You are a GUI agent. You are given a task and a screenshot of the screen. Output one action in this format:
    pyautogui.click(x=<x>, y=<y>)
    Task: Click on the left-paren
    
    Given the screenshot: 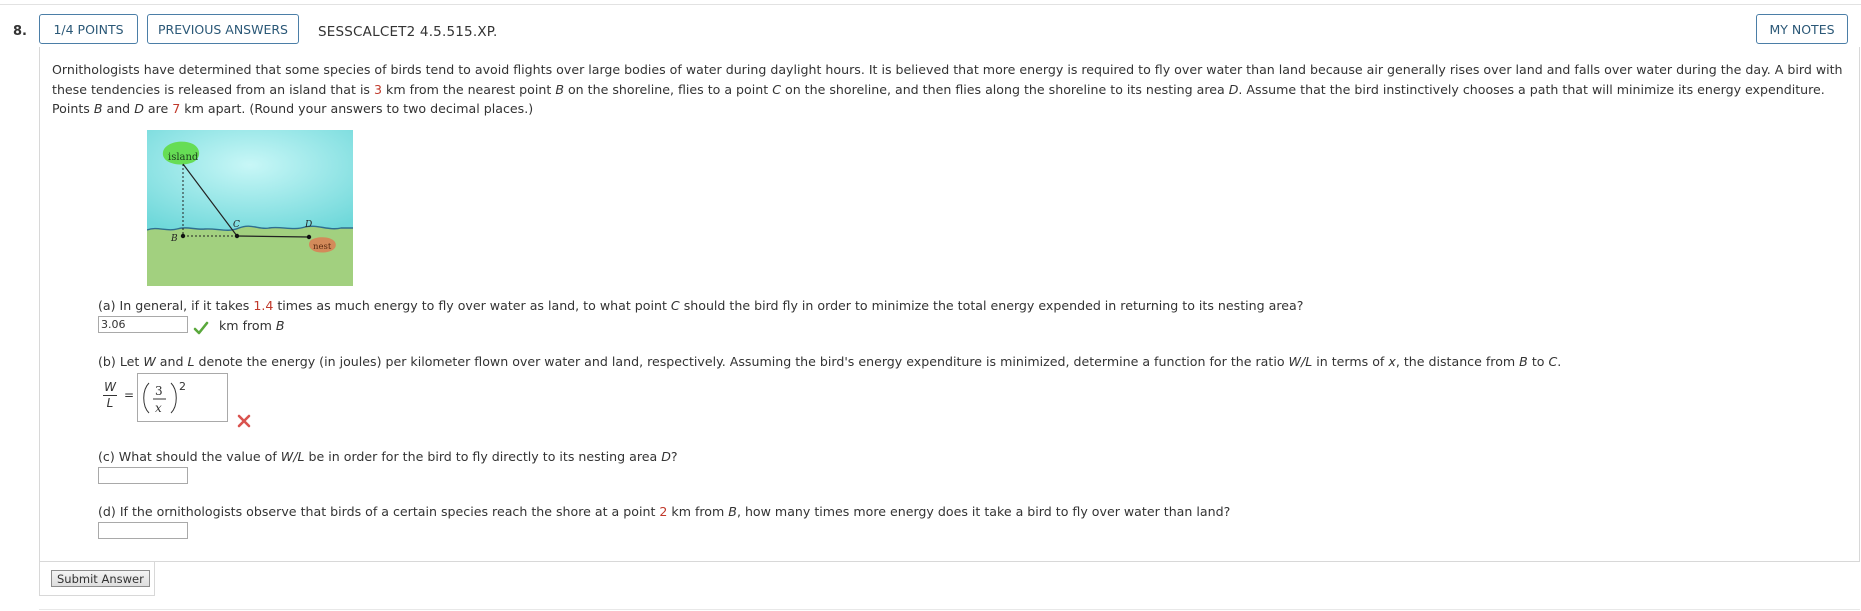 What is the action you would take?
    pyautogui.click(x=146, y=398)
    